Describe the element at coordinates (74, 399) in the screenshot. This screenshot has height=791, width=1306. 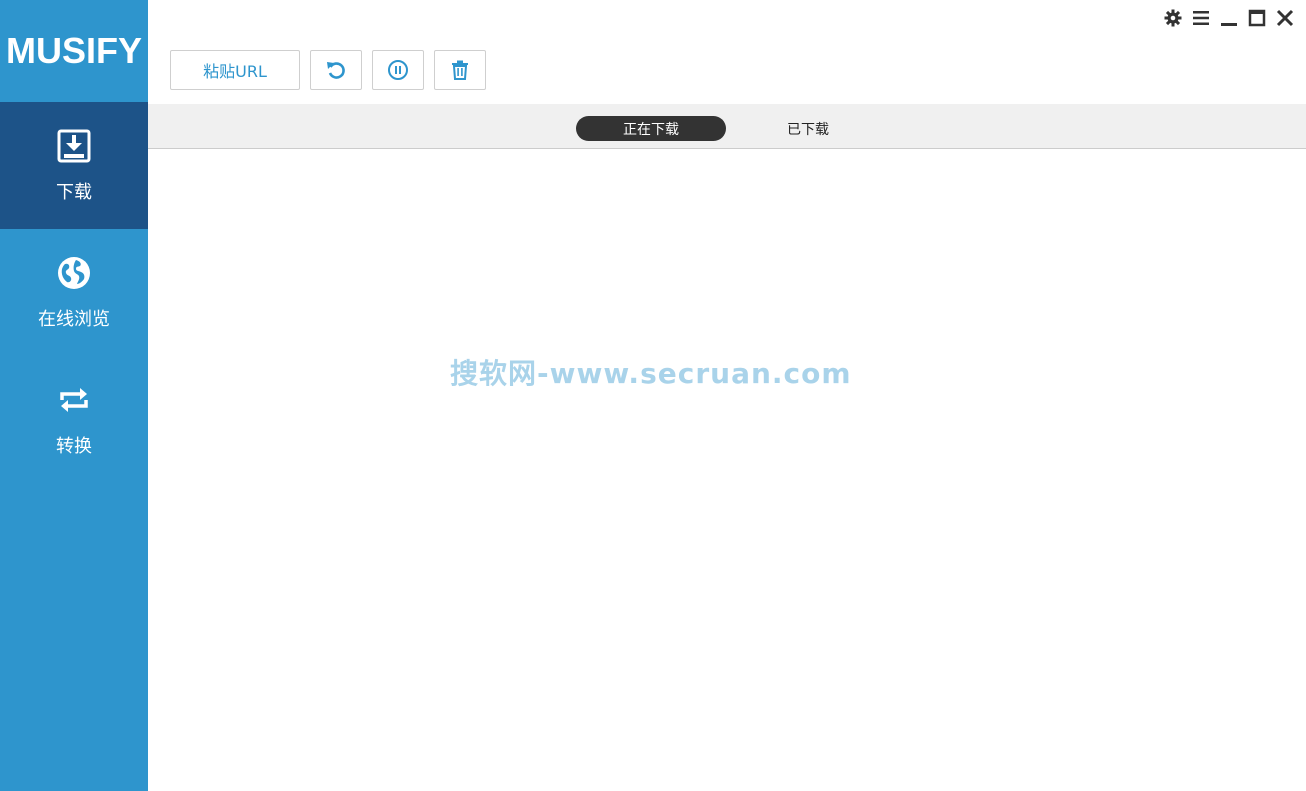
I see `convert-icon` at that location.